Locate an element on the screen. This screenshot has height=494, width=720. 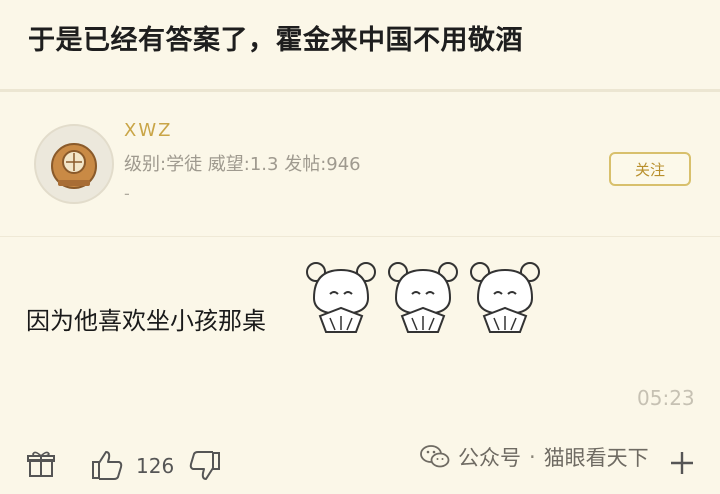
follow-button: 关注 is located at coordinates (650, 169).